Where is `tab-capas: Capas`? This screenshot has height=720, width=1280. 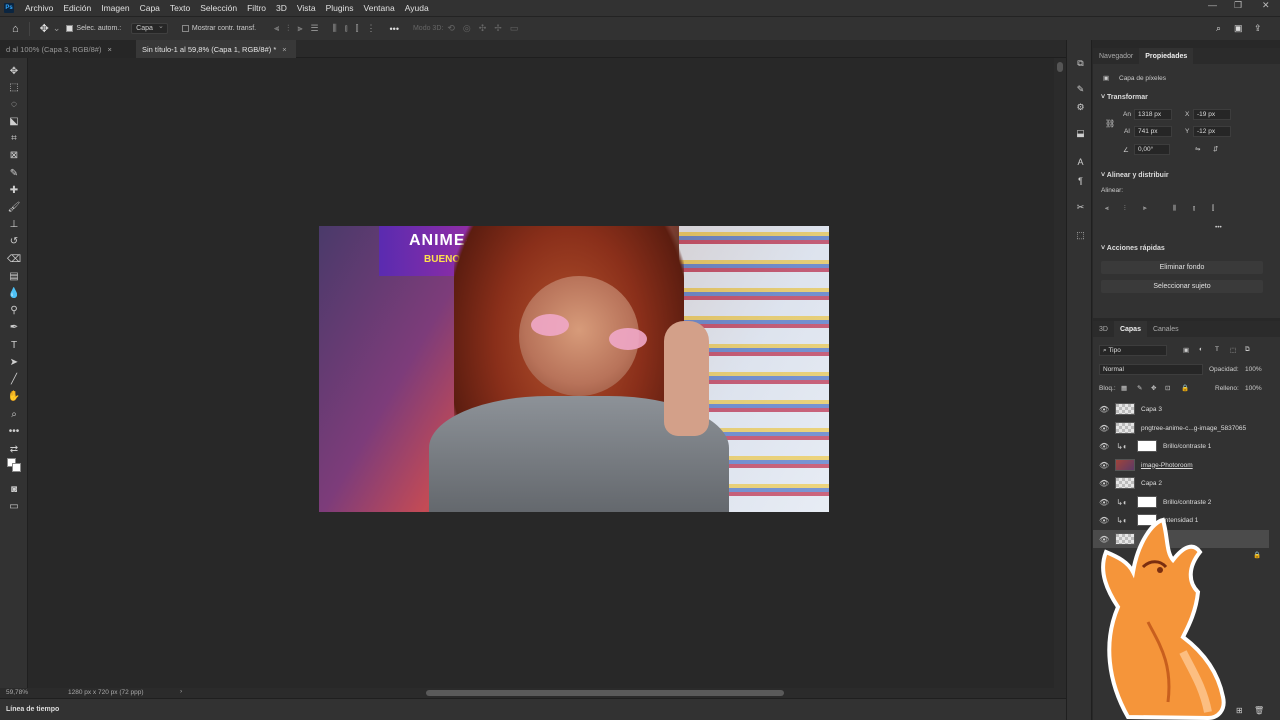 tab-capas: Capas is located at coordinates (1130, 329).